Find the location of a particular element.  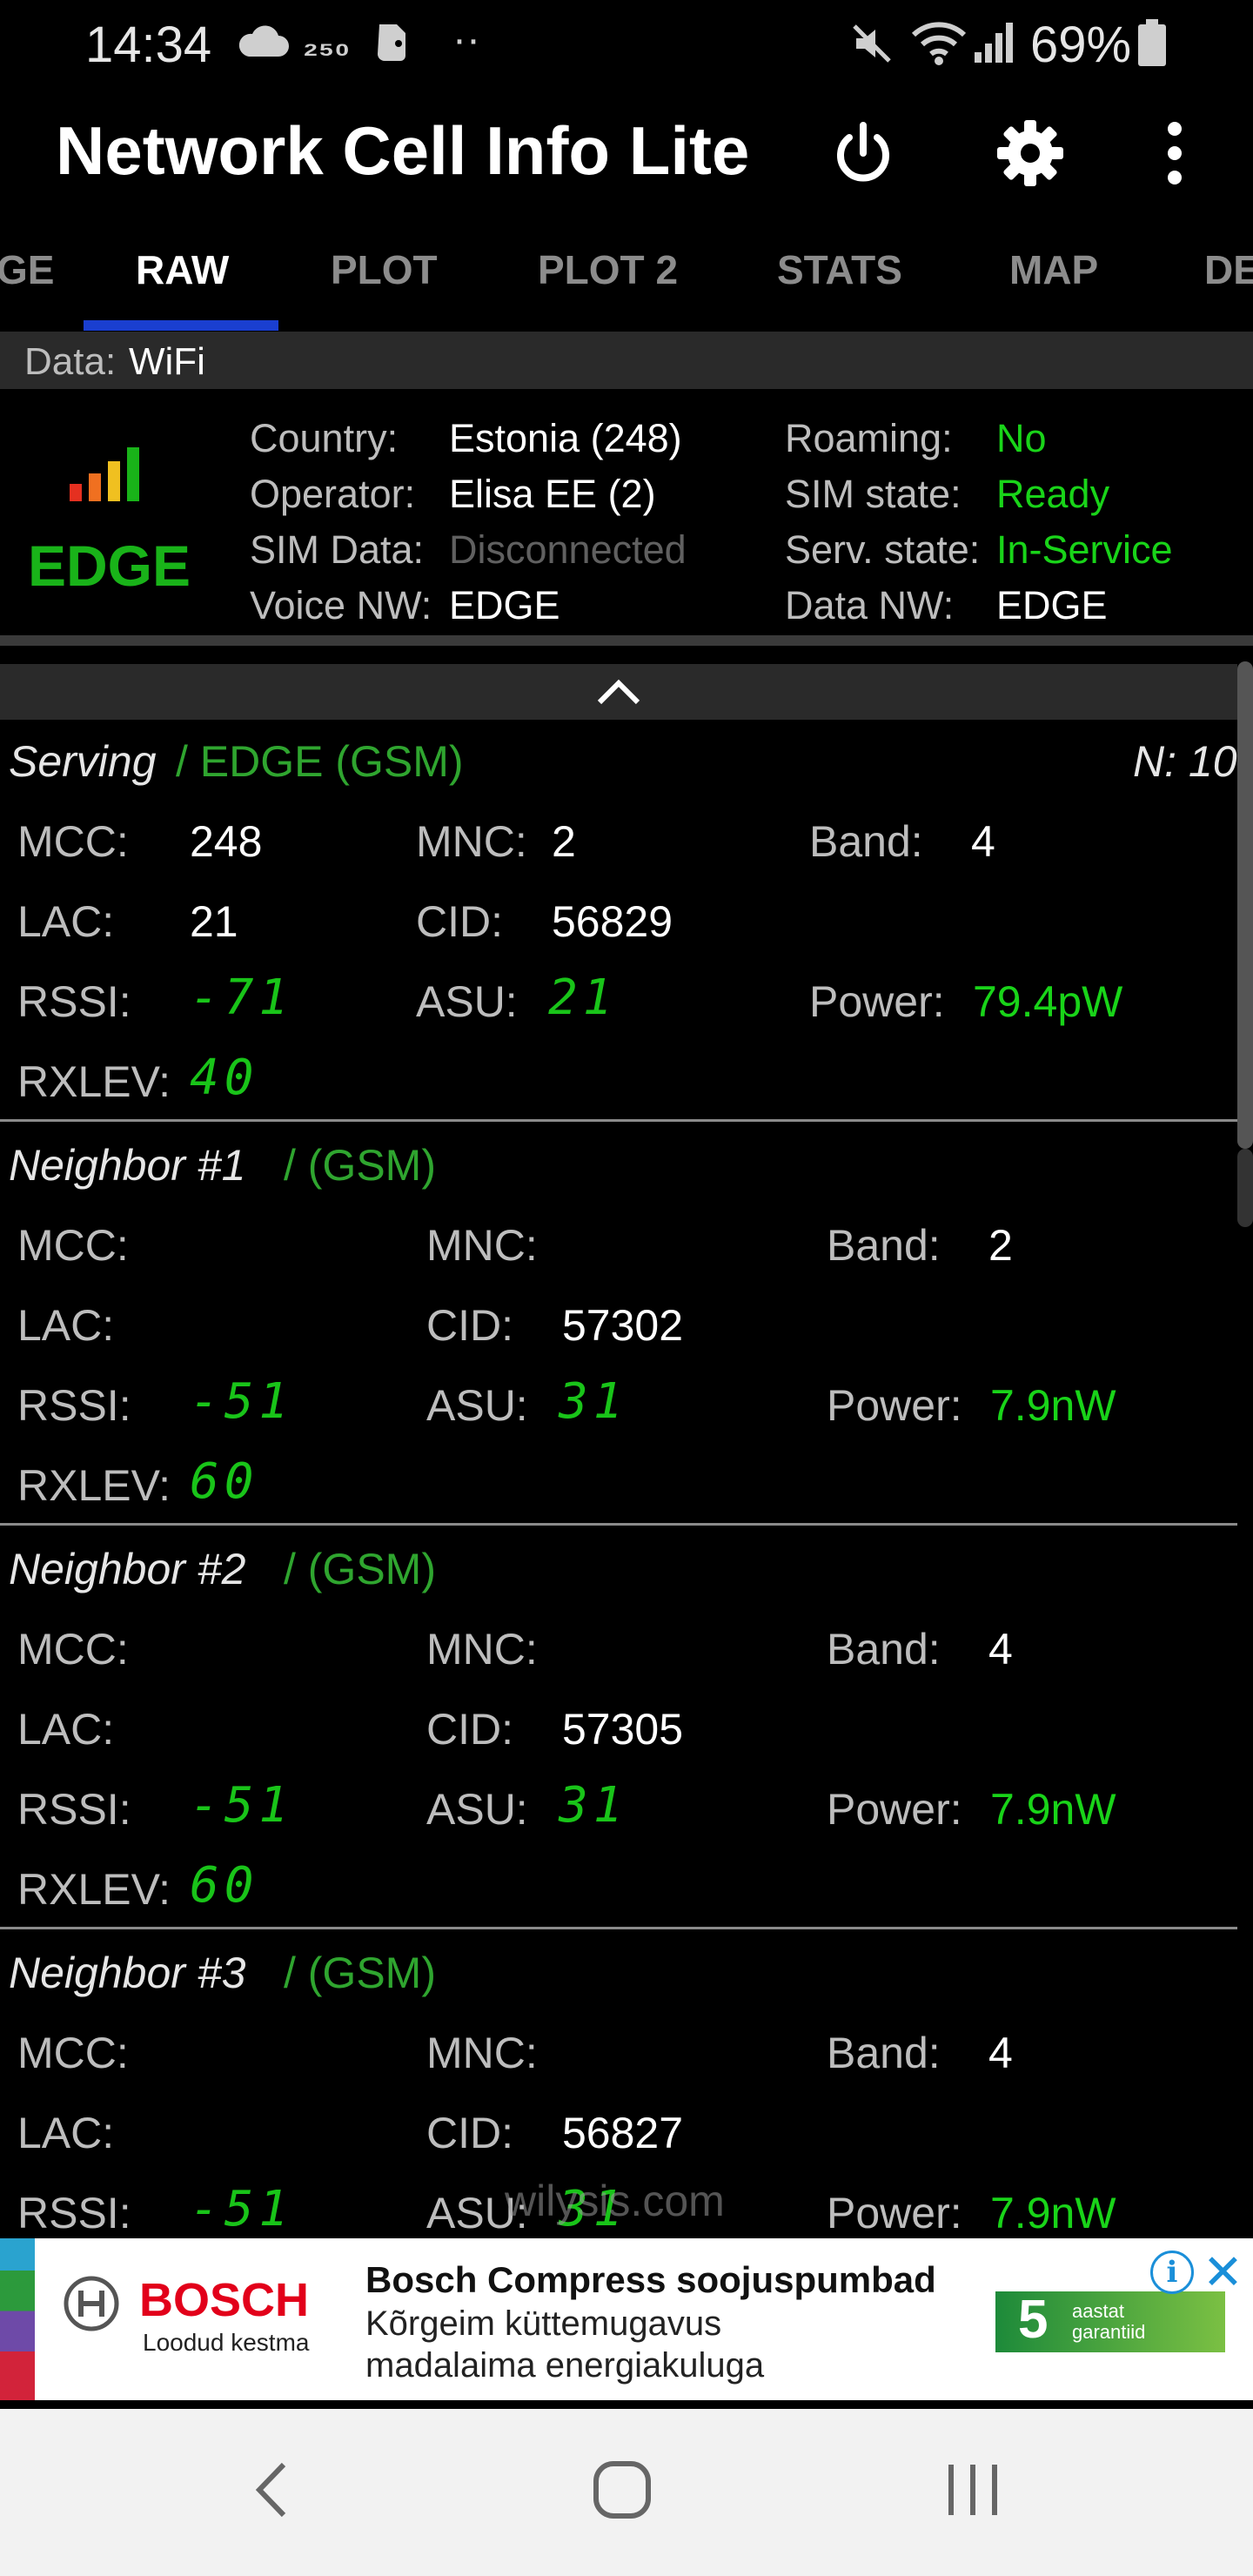

ad-line-1: Kõrgeim küttemugavus is located at coordinates (543, 2324).